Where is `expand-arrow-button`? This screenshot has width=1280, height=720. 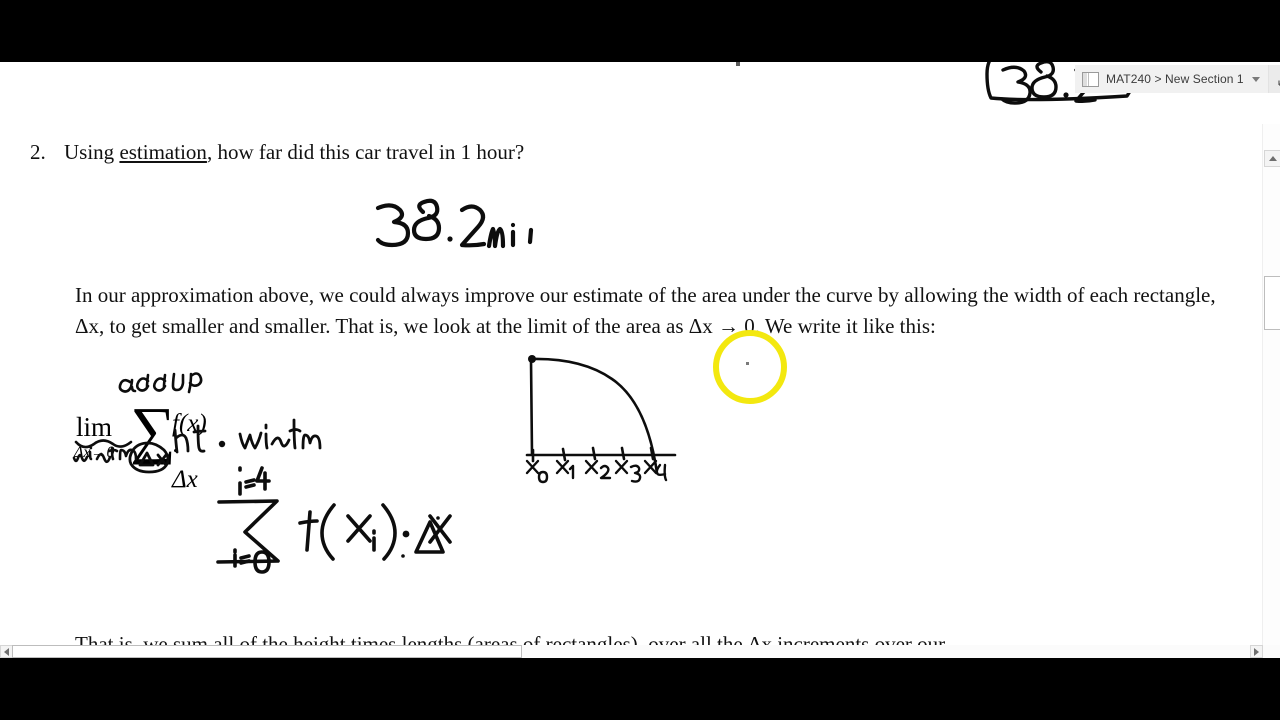 expand-arrow-button is located at coordinates (1273, 79).